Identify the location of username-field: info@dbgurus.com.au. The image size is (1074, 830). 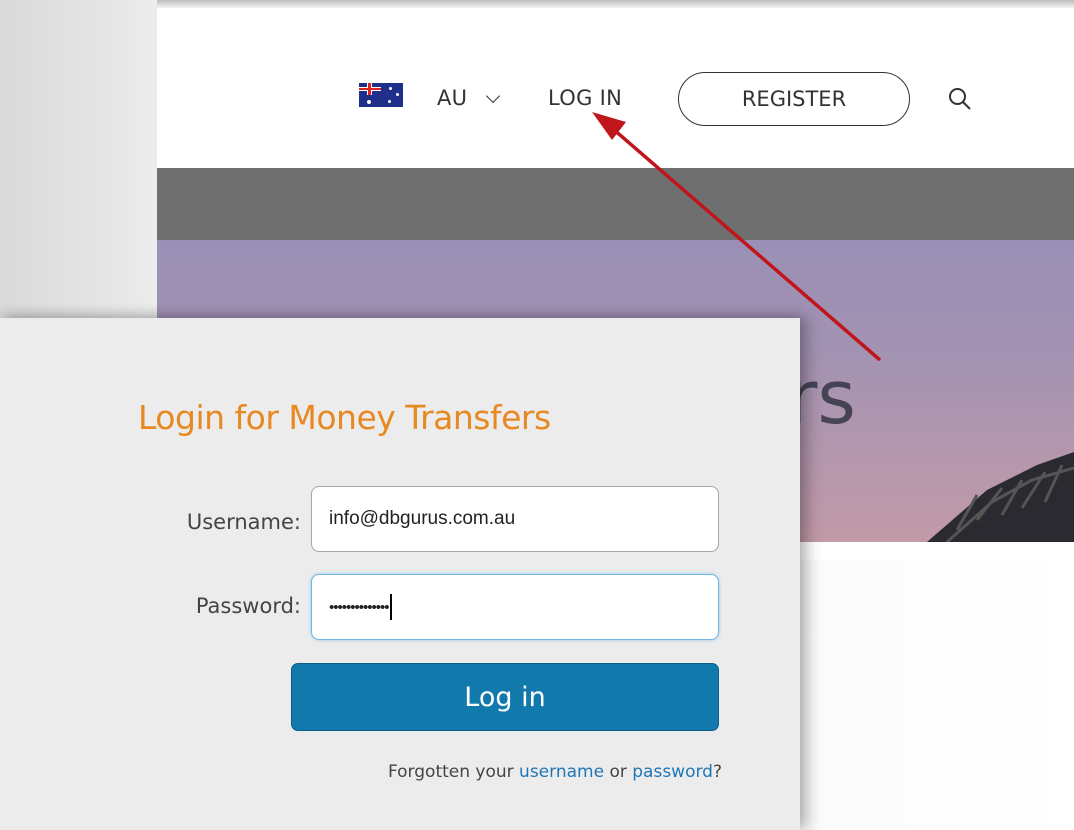
(515, 519).